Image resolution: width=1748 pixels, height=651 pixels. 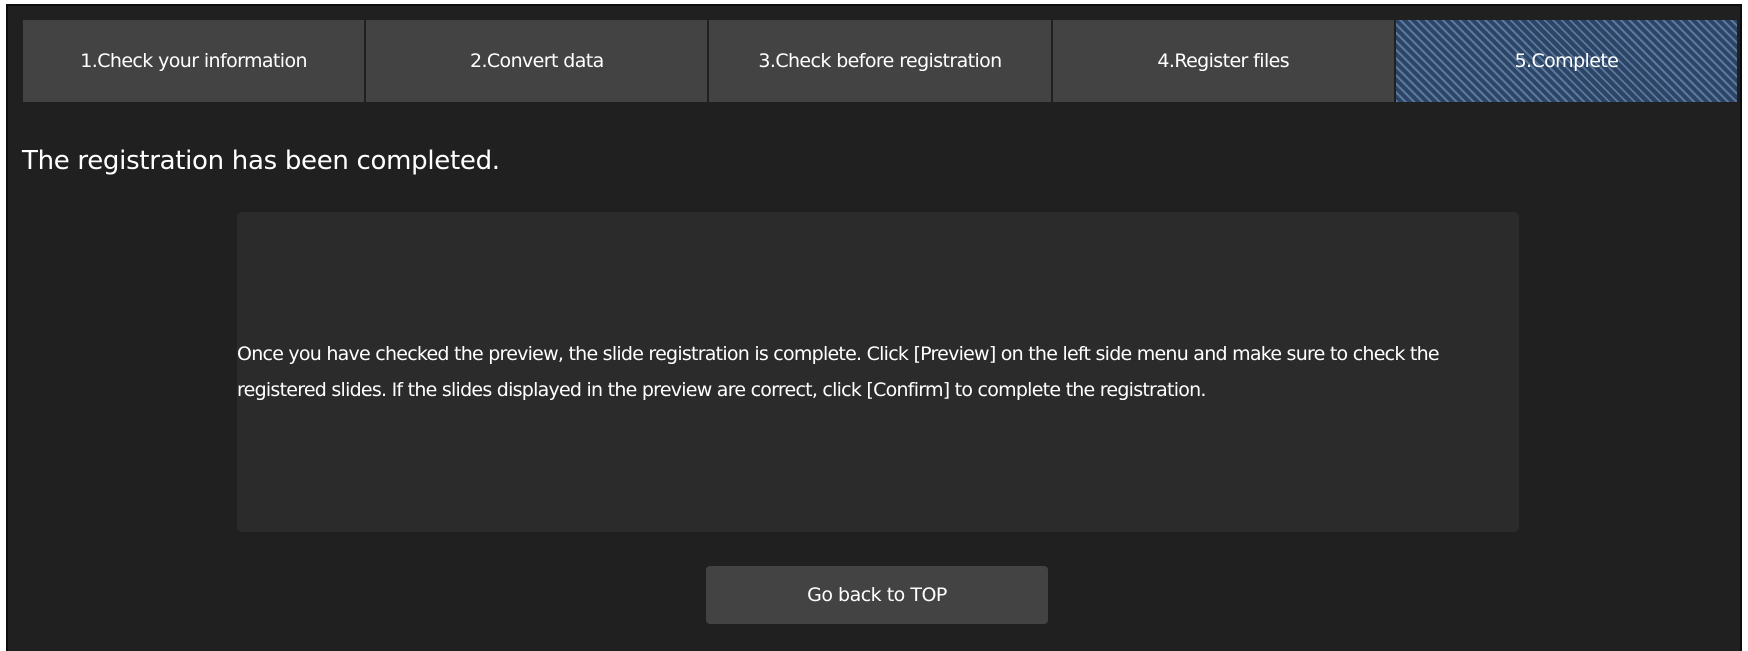 I want to click on button-label: Go back to TOP, so click(x=877, y=595).